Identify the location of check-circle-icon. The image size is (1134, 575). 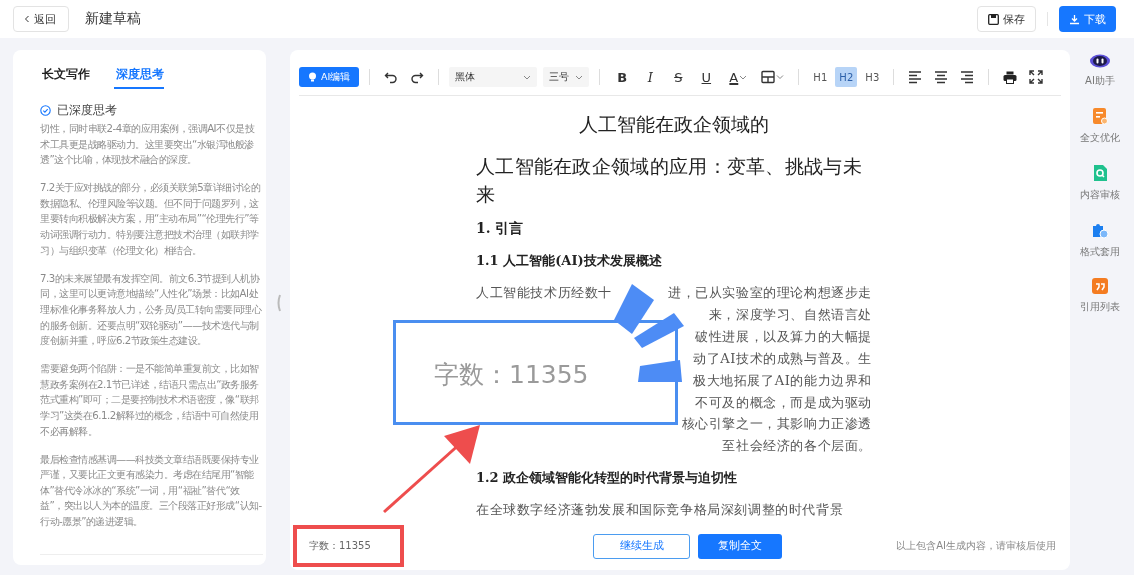
(45, 110).